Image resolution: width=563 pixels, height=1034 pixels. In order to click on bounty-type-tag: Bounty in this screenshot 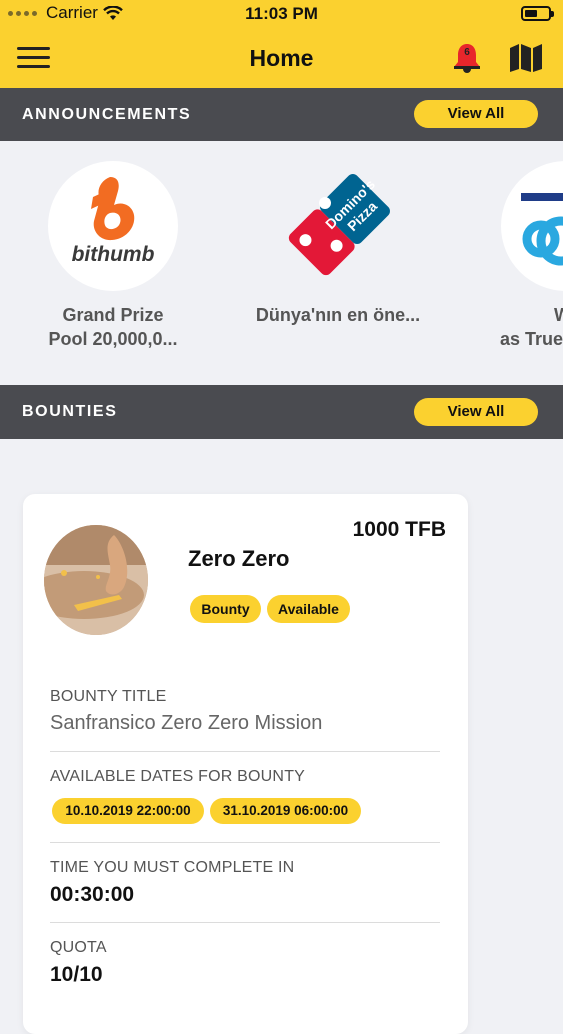, I will do `click(225, 609)`.